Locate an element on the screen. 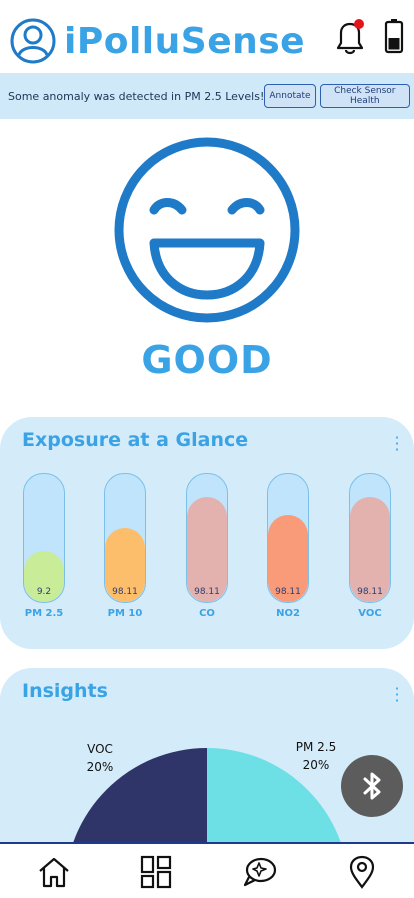  gauge-value: 9.2 is located at coordinates (44, 592).